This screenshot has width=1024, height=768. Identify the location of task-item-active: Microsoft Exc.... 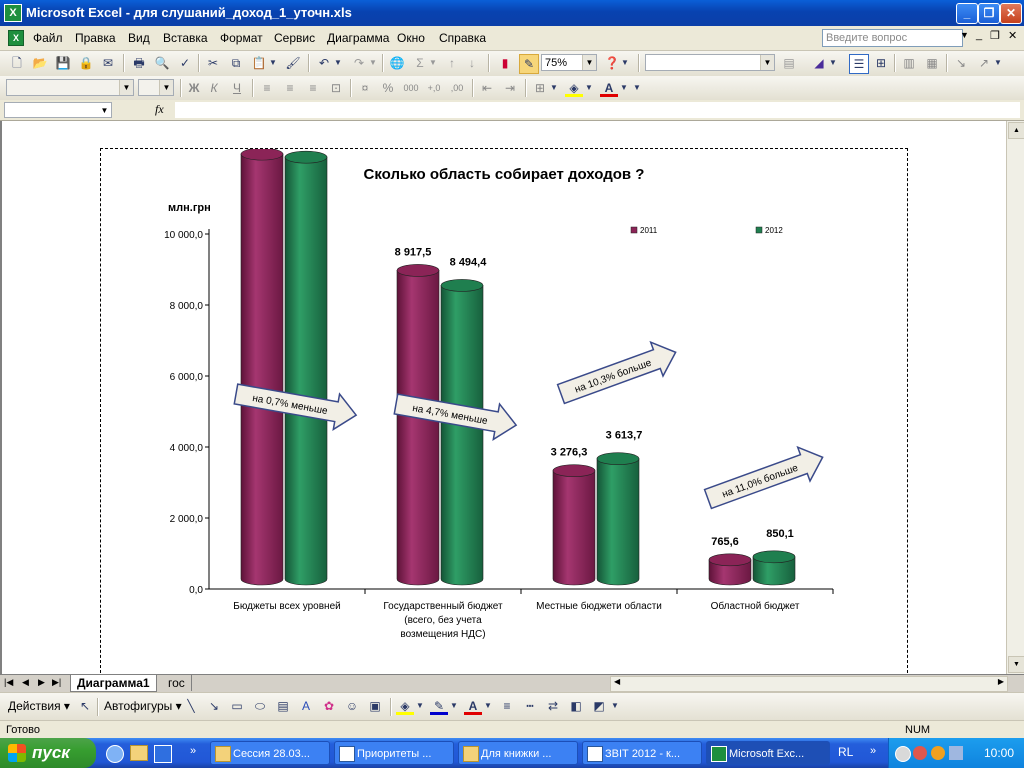
(768, 753).